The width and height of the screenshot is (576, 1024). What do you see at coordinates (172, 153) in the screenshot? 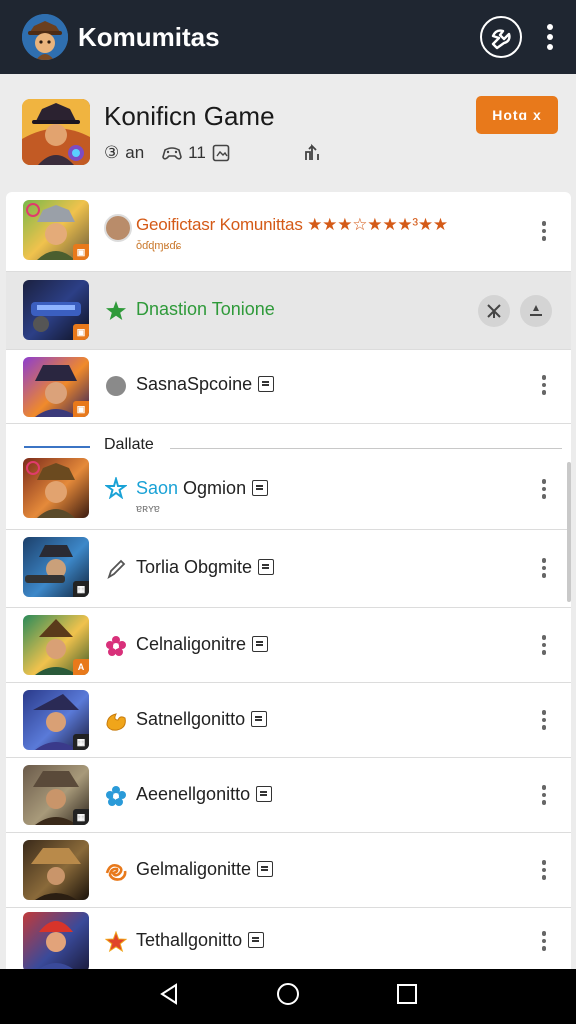
I see `gamepad-icon` at bounding box center [172, 153].